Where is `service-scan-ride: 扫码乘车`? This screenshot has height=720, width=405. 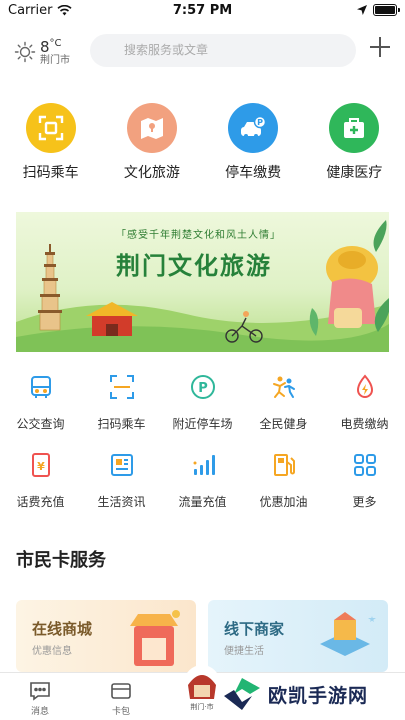 service-scan-ride: 扫码乘车 is located at coordinates (121, 411).